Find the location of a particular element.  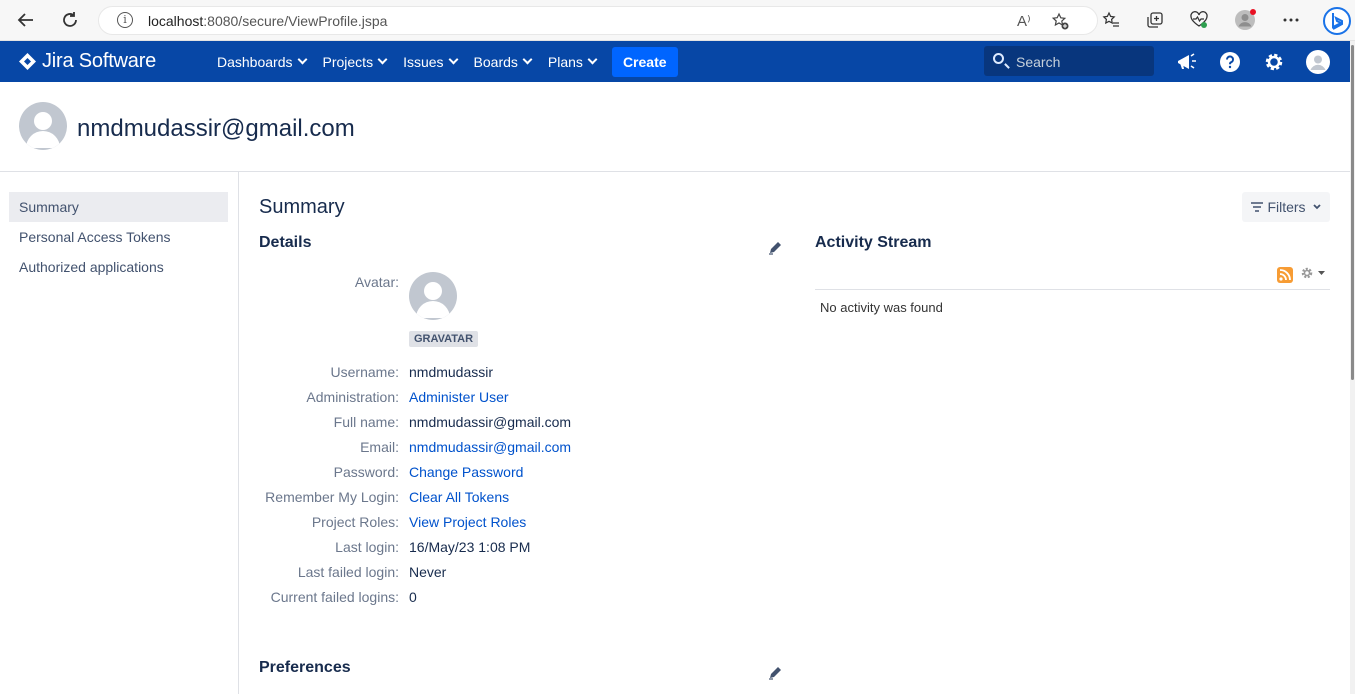

performance-icon is located at coordinates (1199, 20).